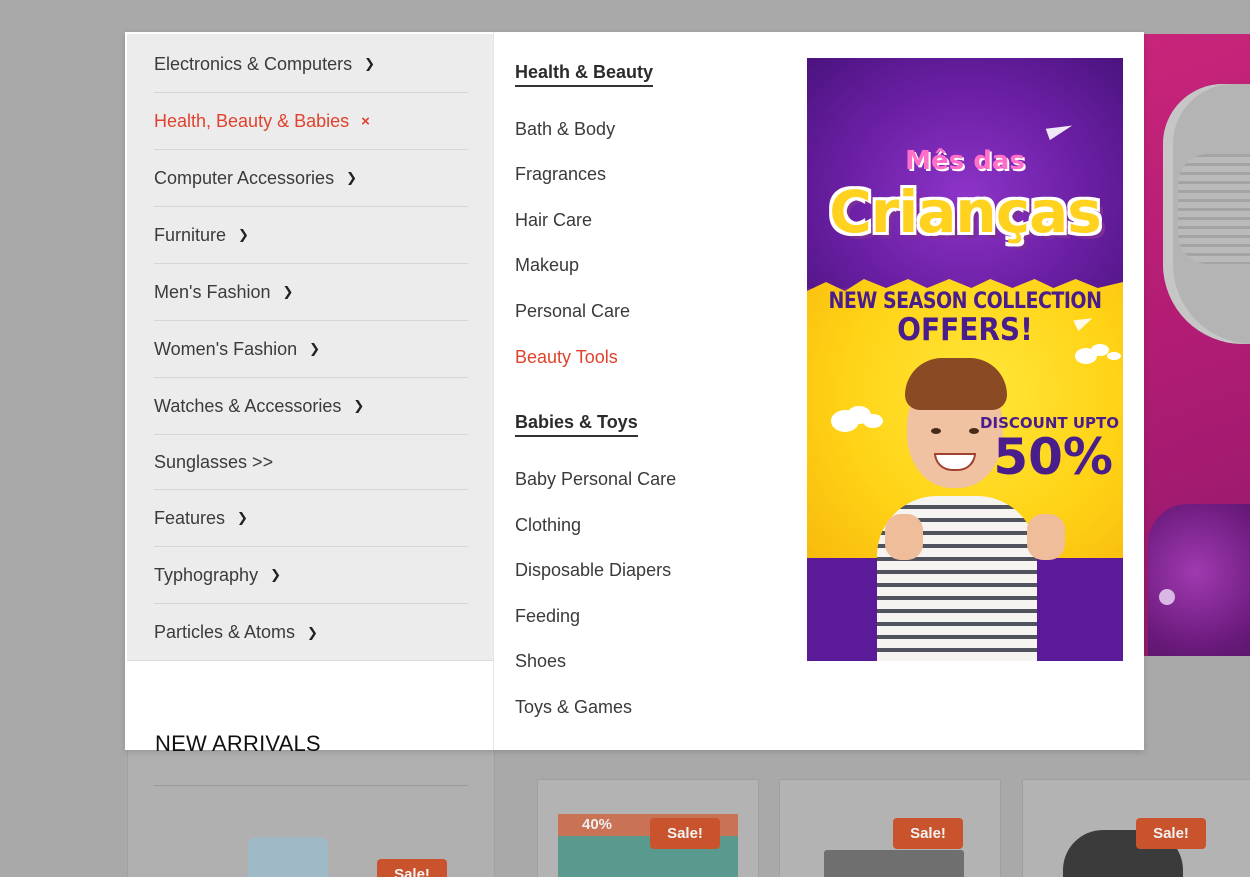  Describe the element at coordinates (226, 348) in the screenshot. I see `category-label: Women's Fashion` at that location.